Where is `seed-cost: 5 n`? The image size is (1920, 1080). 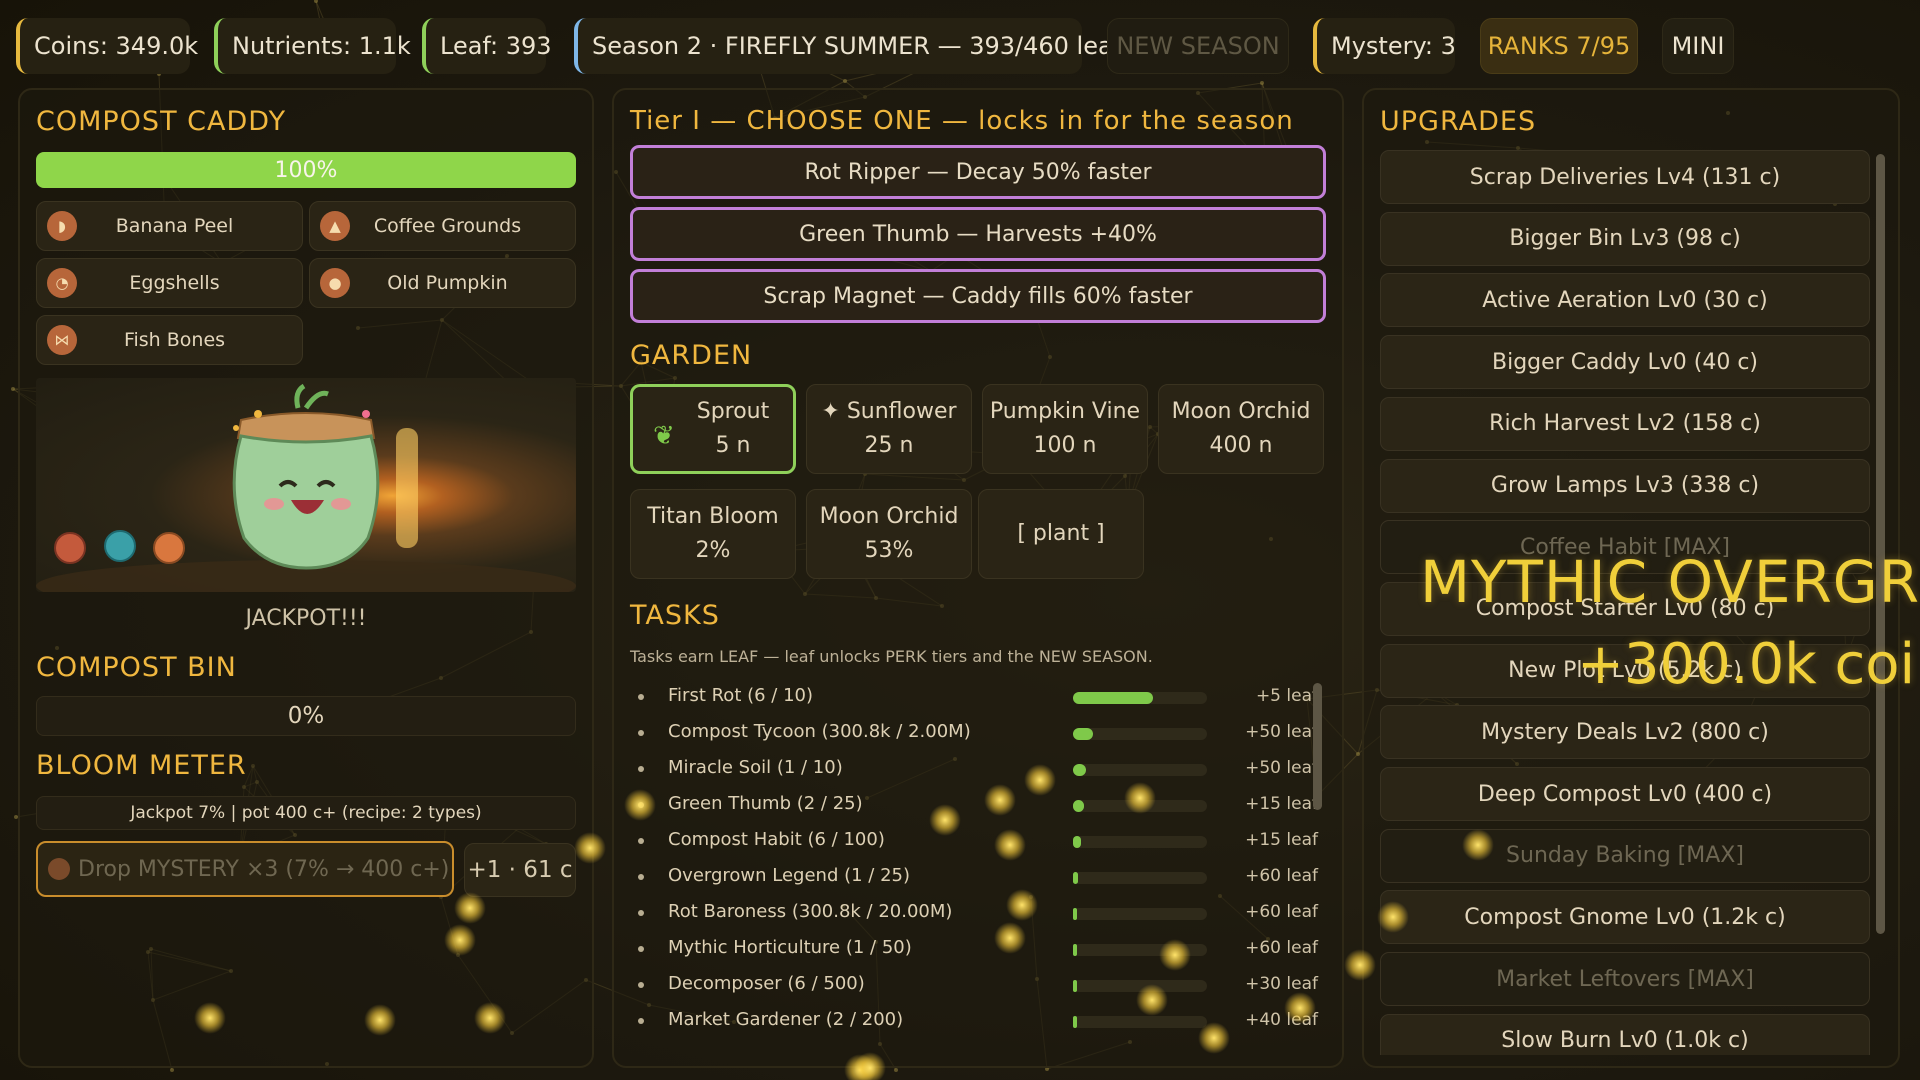 seed-cost: 5 n is located at coordinates (733, 445).